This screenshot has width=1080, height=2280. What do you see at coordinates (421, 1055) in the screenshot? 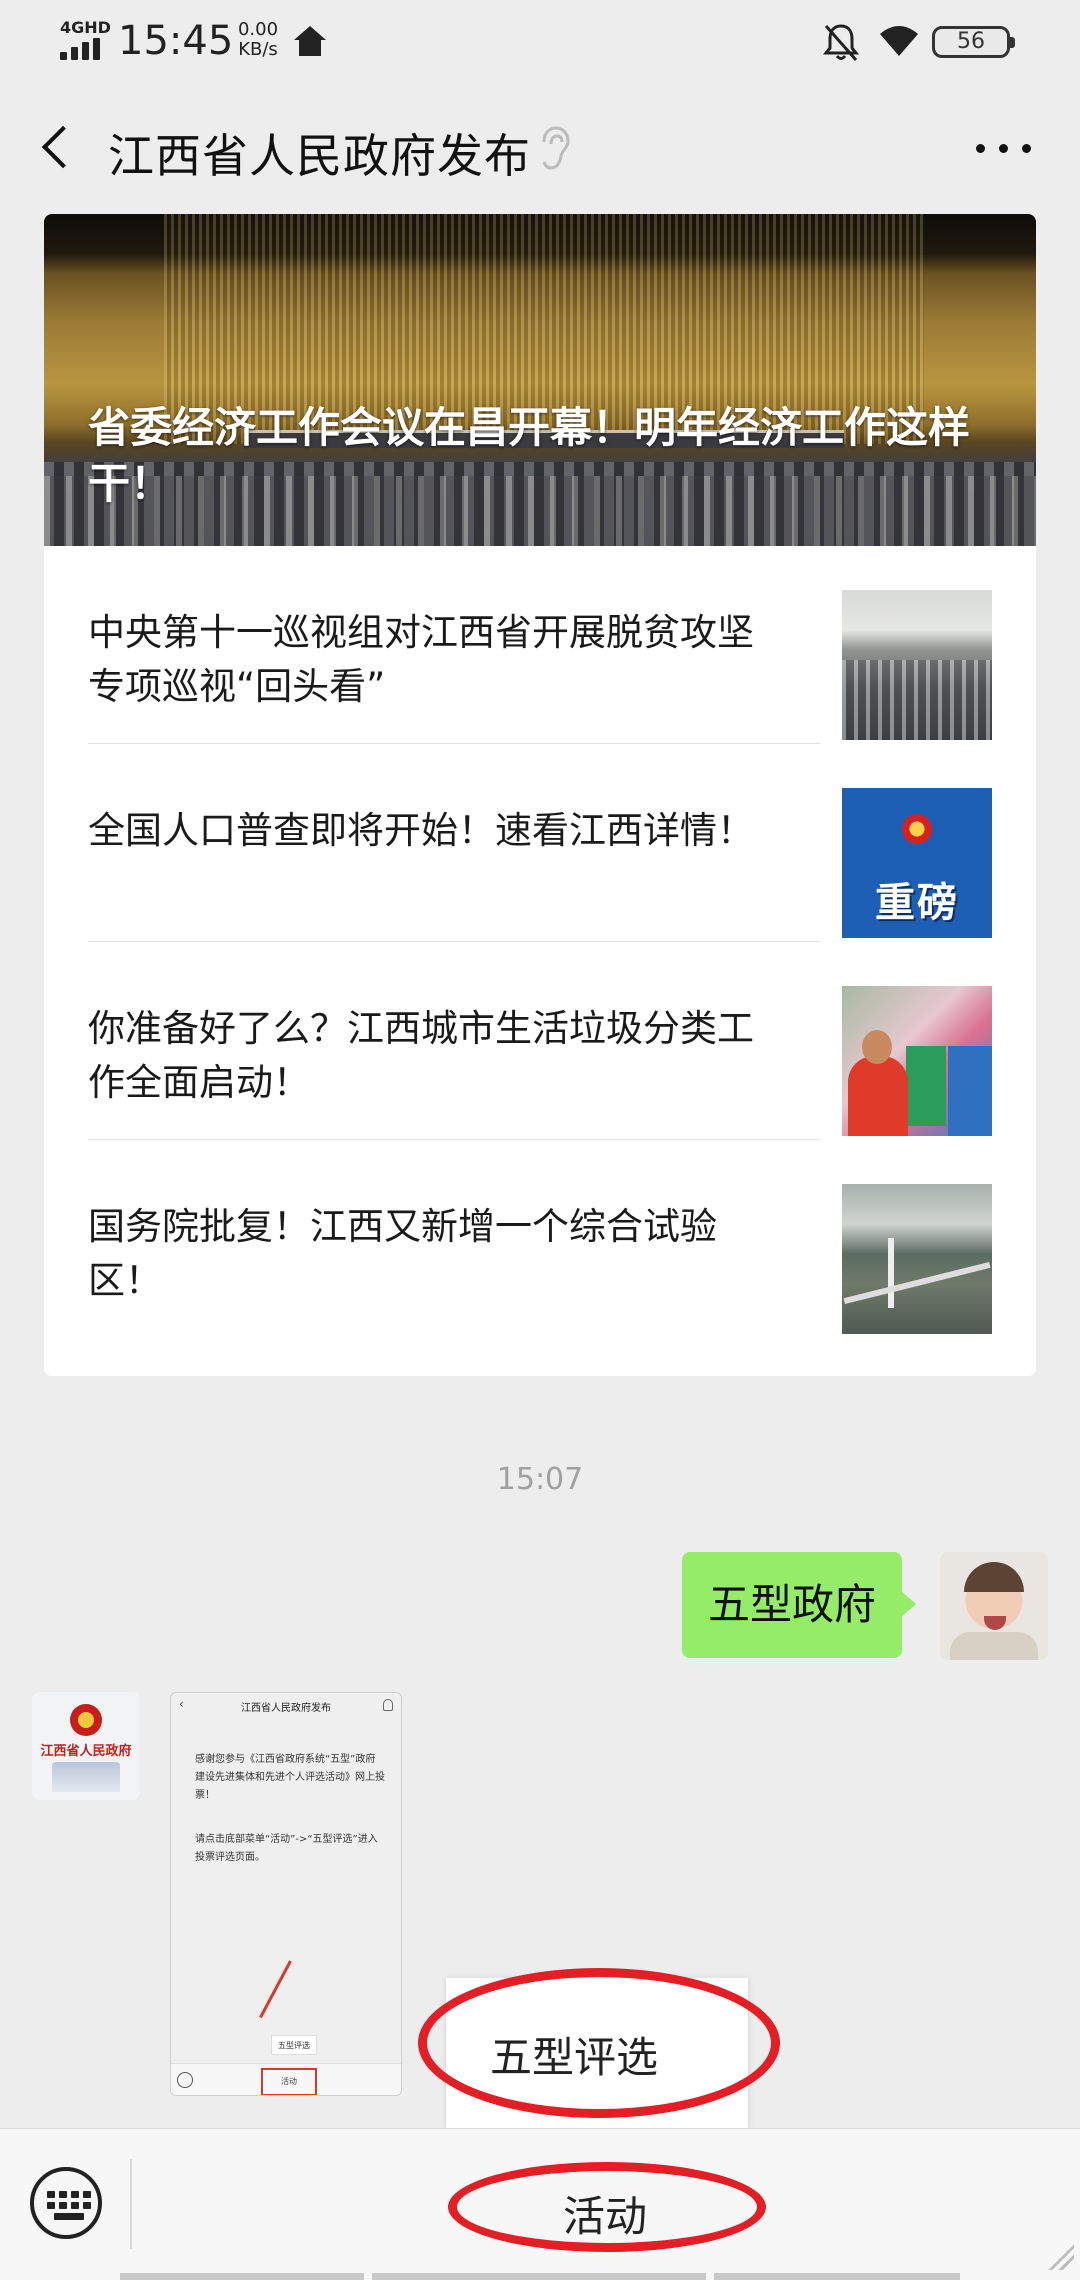
I see `article-title: 你准备好了么？江西城市生活垃圾分类工作全面启动！` at bounding box center [421, 1055].